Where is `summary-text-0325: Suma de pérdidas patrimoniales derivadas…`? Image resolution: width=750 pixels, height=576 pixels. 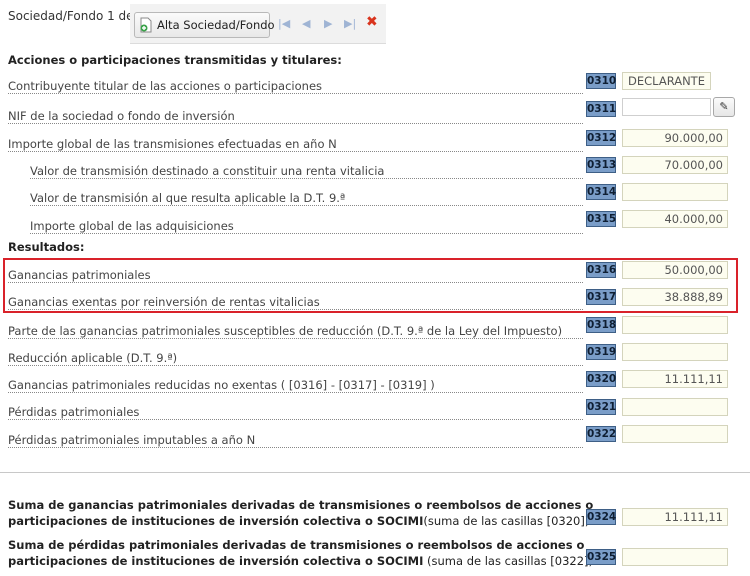 summary-text-0325: Suma de pérdidas patrimoniales derivadas… is located at coordinates (300, 553).